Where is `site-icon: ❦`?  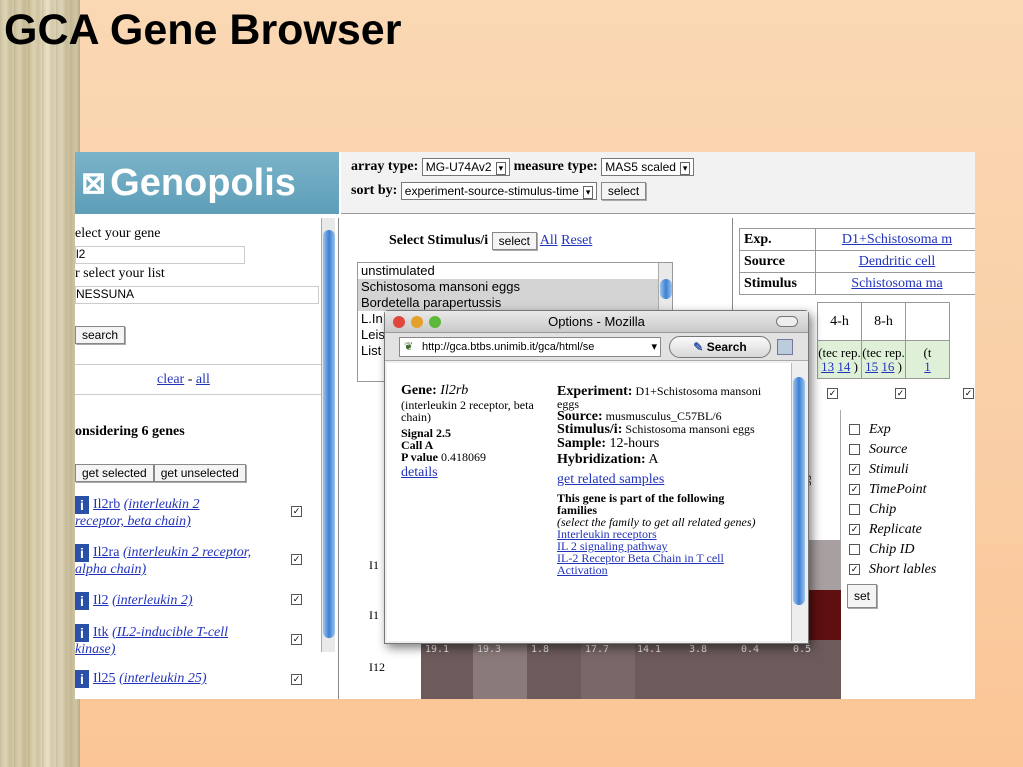
site-icon: ❦ is located at coordinates (409, 347).